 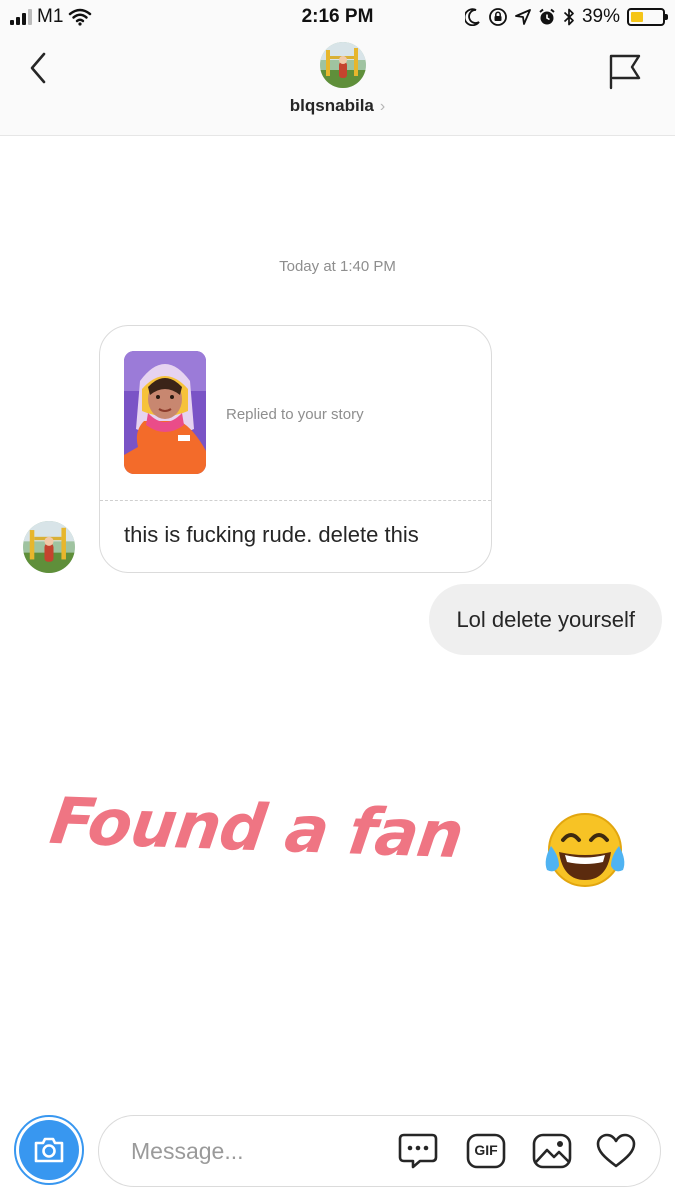 I want to click on message-composer: GIF, so click(x=379, y=1151).